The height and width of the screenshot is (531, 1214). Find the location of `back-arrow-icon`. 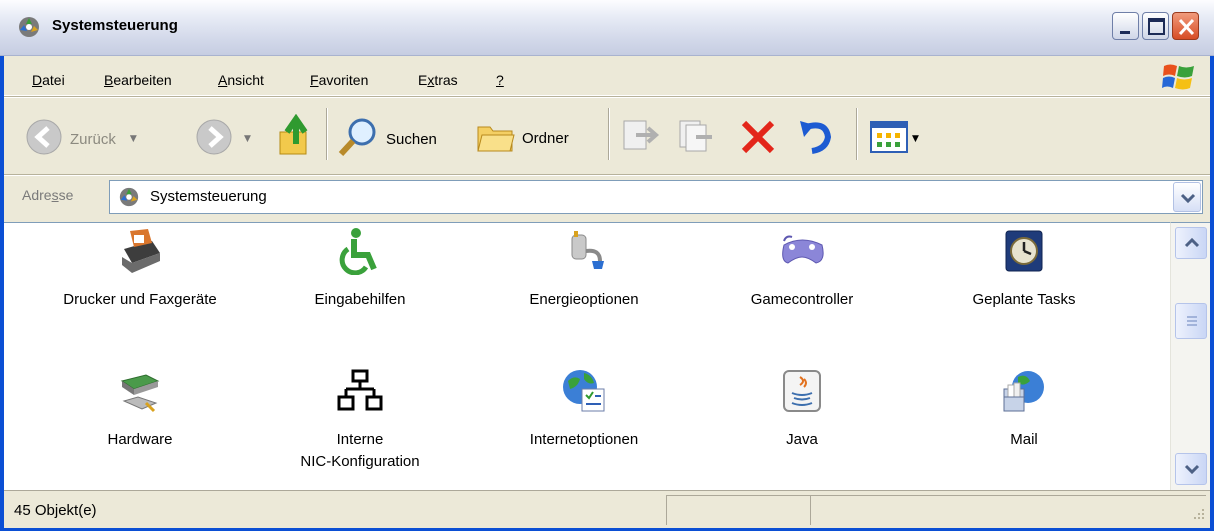

back-arrow-icon is located at coordinates (44, 139).